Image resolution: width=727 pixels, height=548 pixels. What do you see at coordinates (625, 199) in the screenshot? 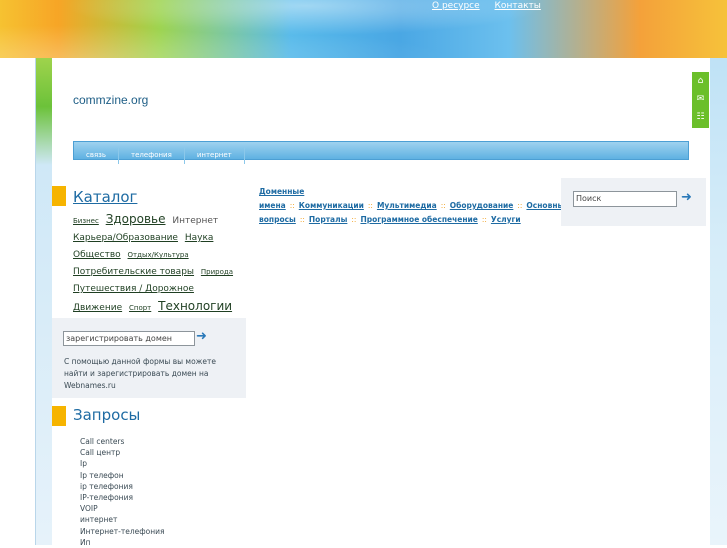
I see `search-input: Поиск` at bounding box center [625, 199].